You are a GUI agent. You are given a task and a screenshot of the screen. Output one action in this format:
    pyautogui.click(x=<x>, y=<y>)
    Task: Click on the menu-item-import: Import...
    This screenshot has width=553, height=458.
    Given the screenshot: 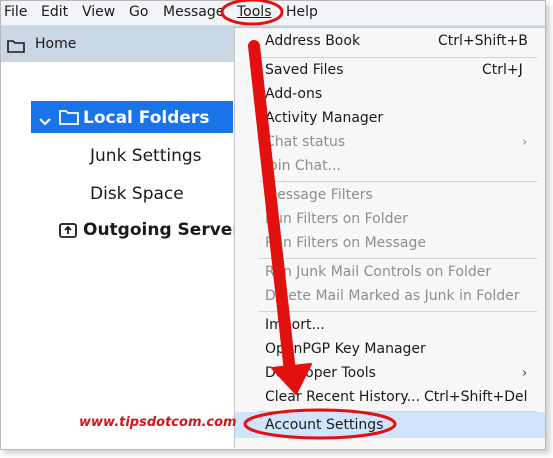 What is the action you would take?
    pyautogui.click(x=295, y=325)
    